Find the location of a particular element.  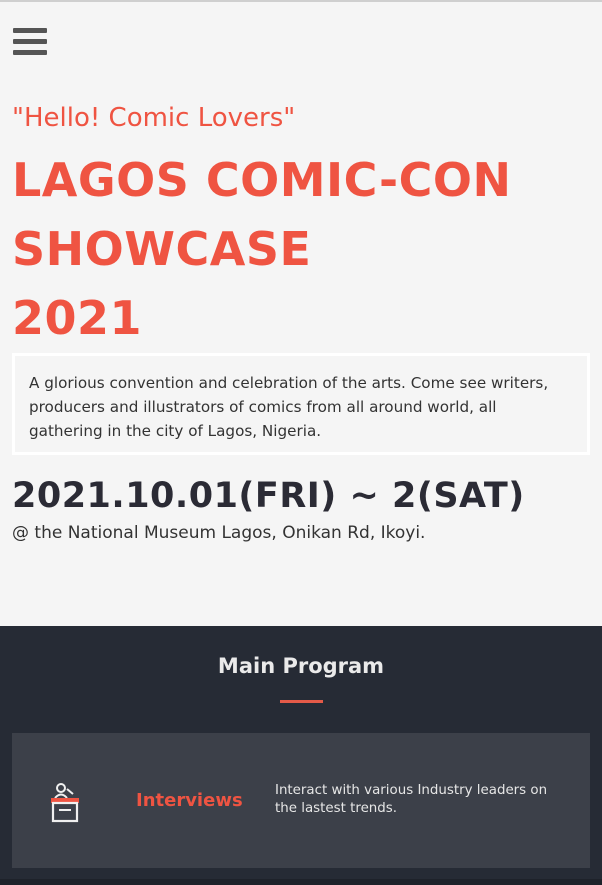

event-title-line: Lagos Comic-Con is located at coordinates (262, 180).